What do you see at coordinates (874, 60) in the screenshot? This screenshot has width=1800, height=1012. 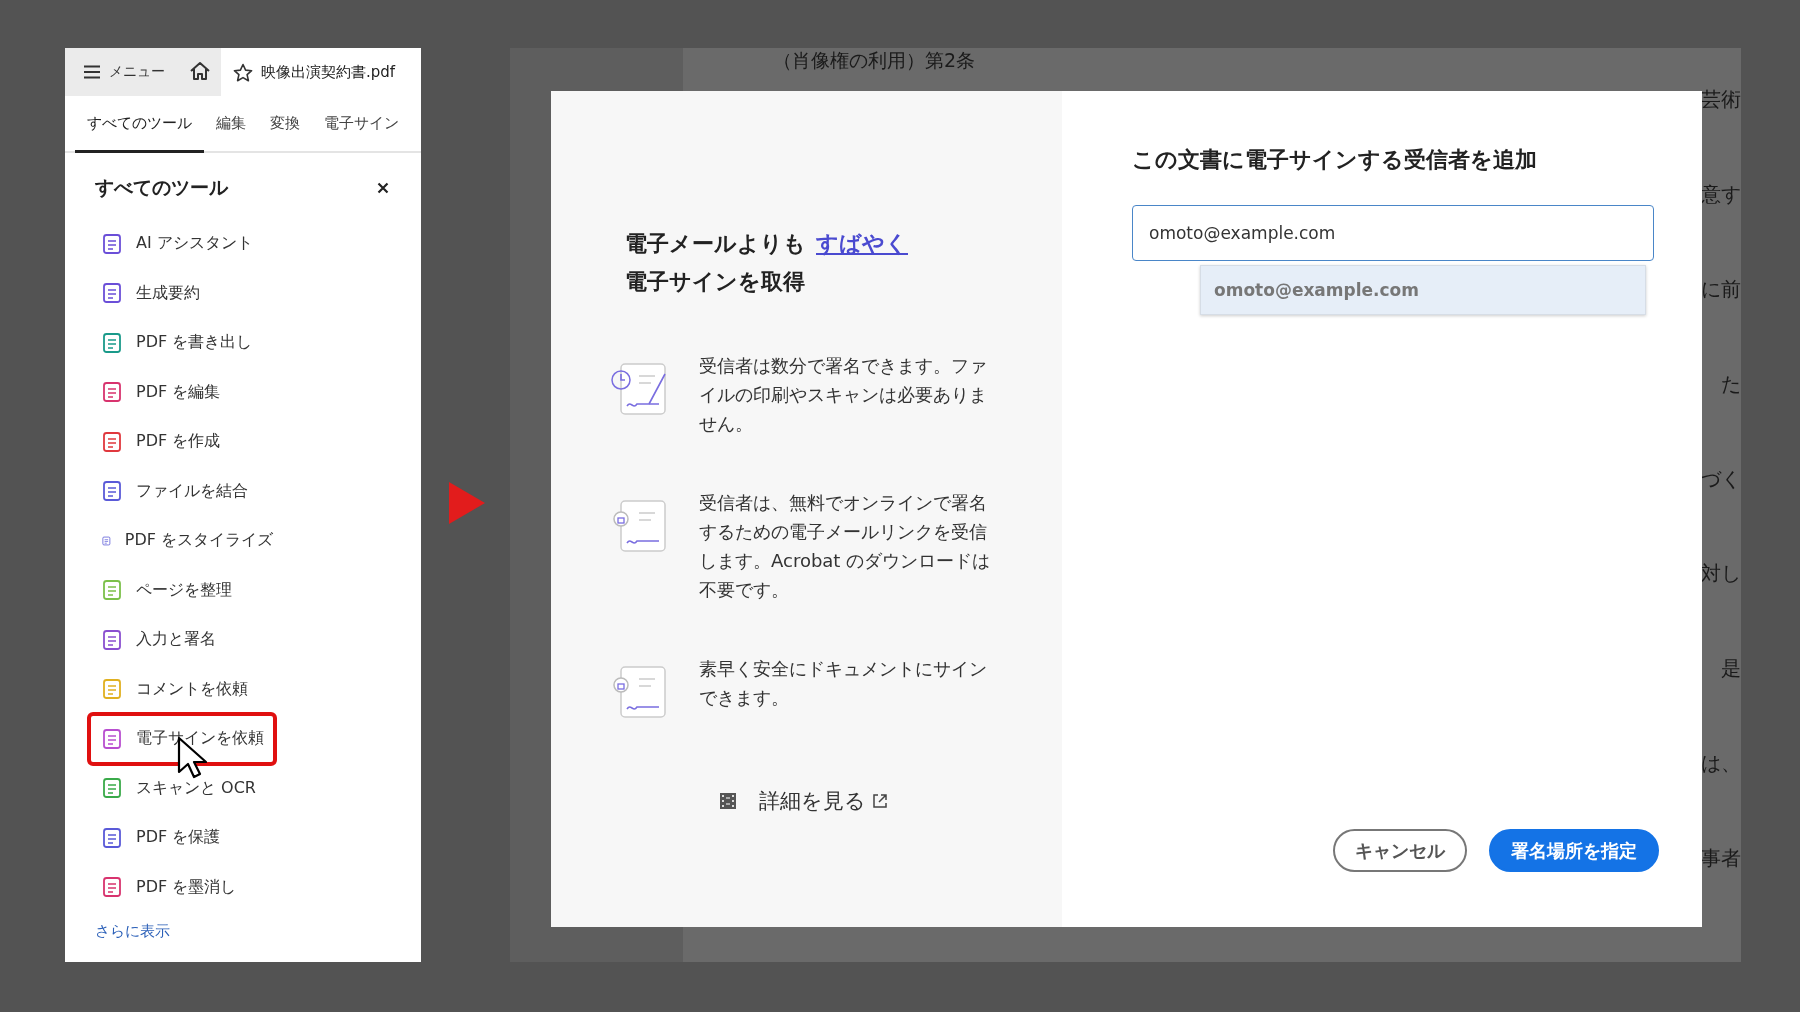 I see `document-heading: （肖像権の利用）第2条` at bounding box center [874, 60].